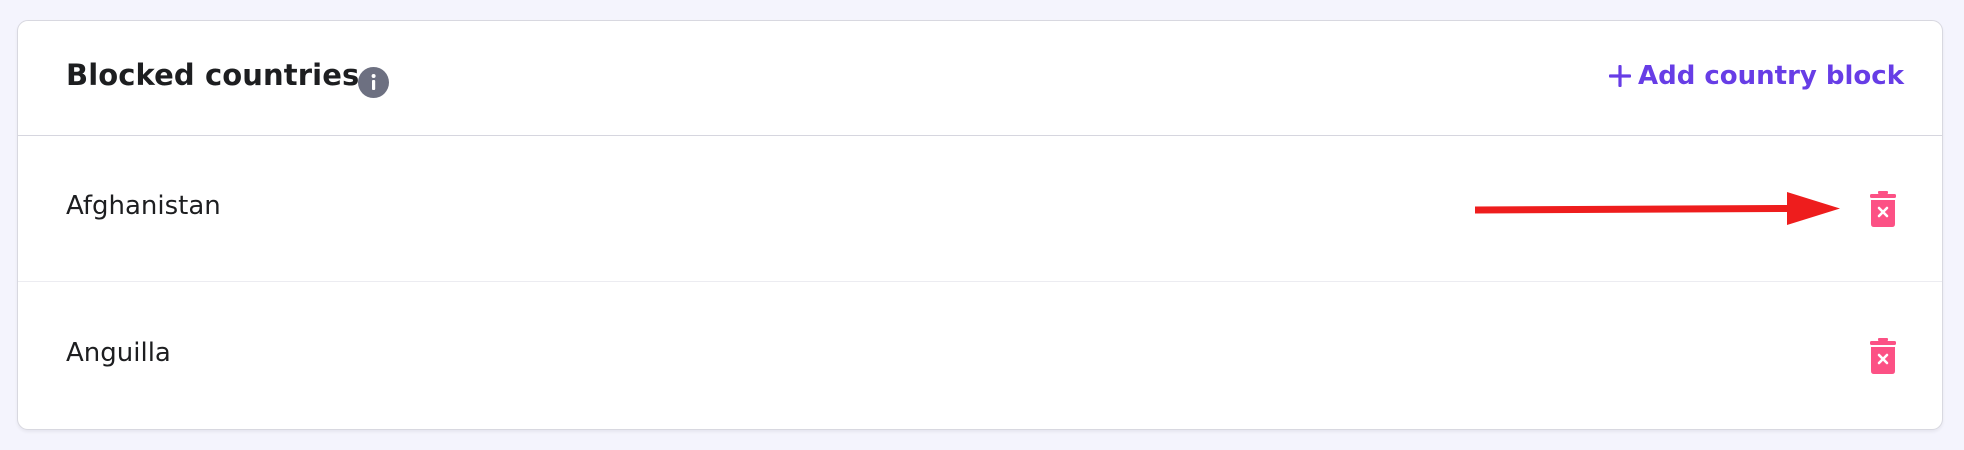 The image size is (1964, 450). I want to click on country-name: Afghanistan, so click(143, 206).